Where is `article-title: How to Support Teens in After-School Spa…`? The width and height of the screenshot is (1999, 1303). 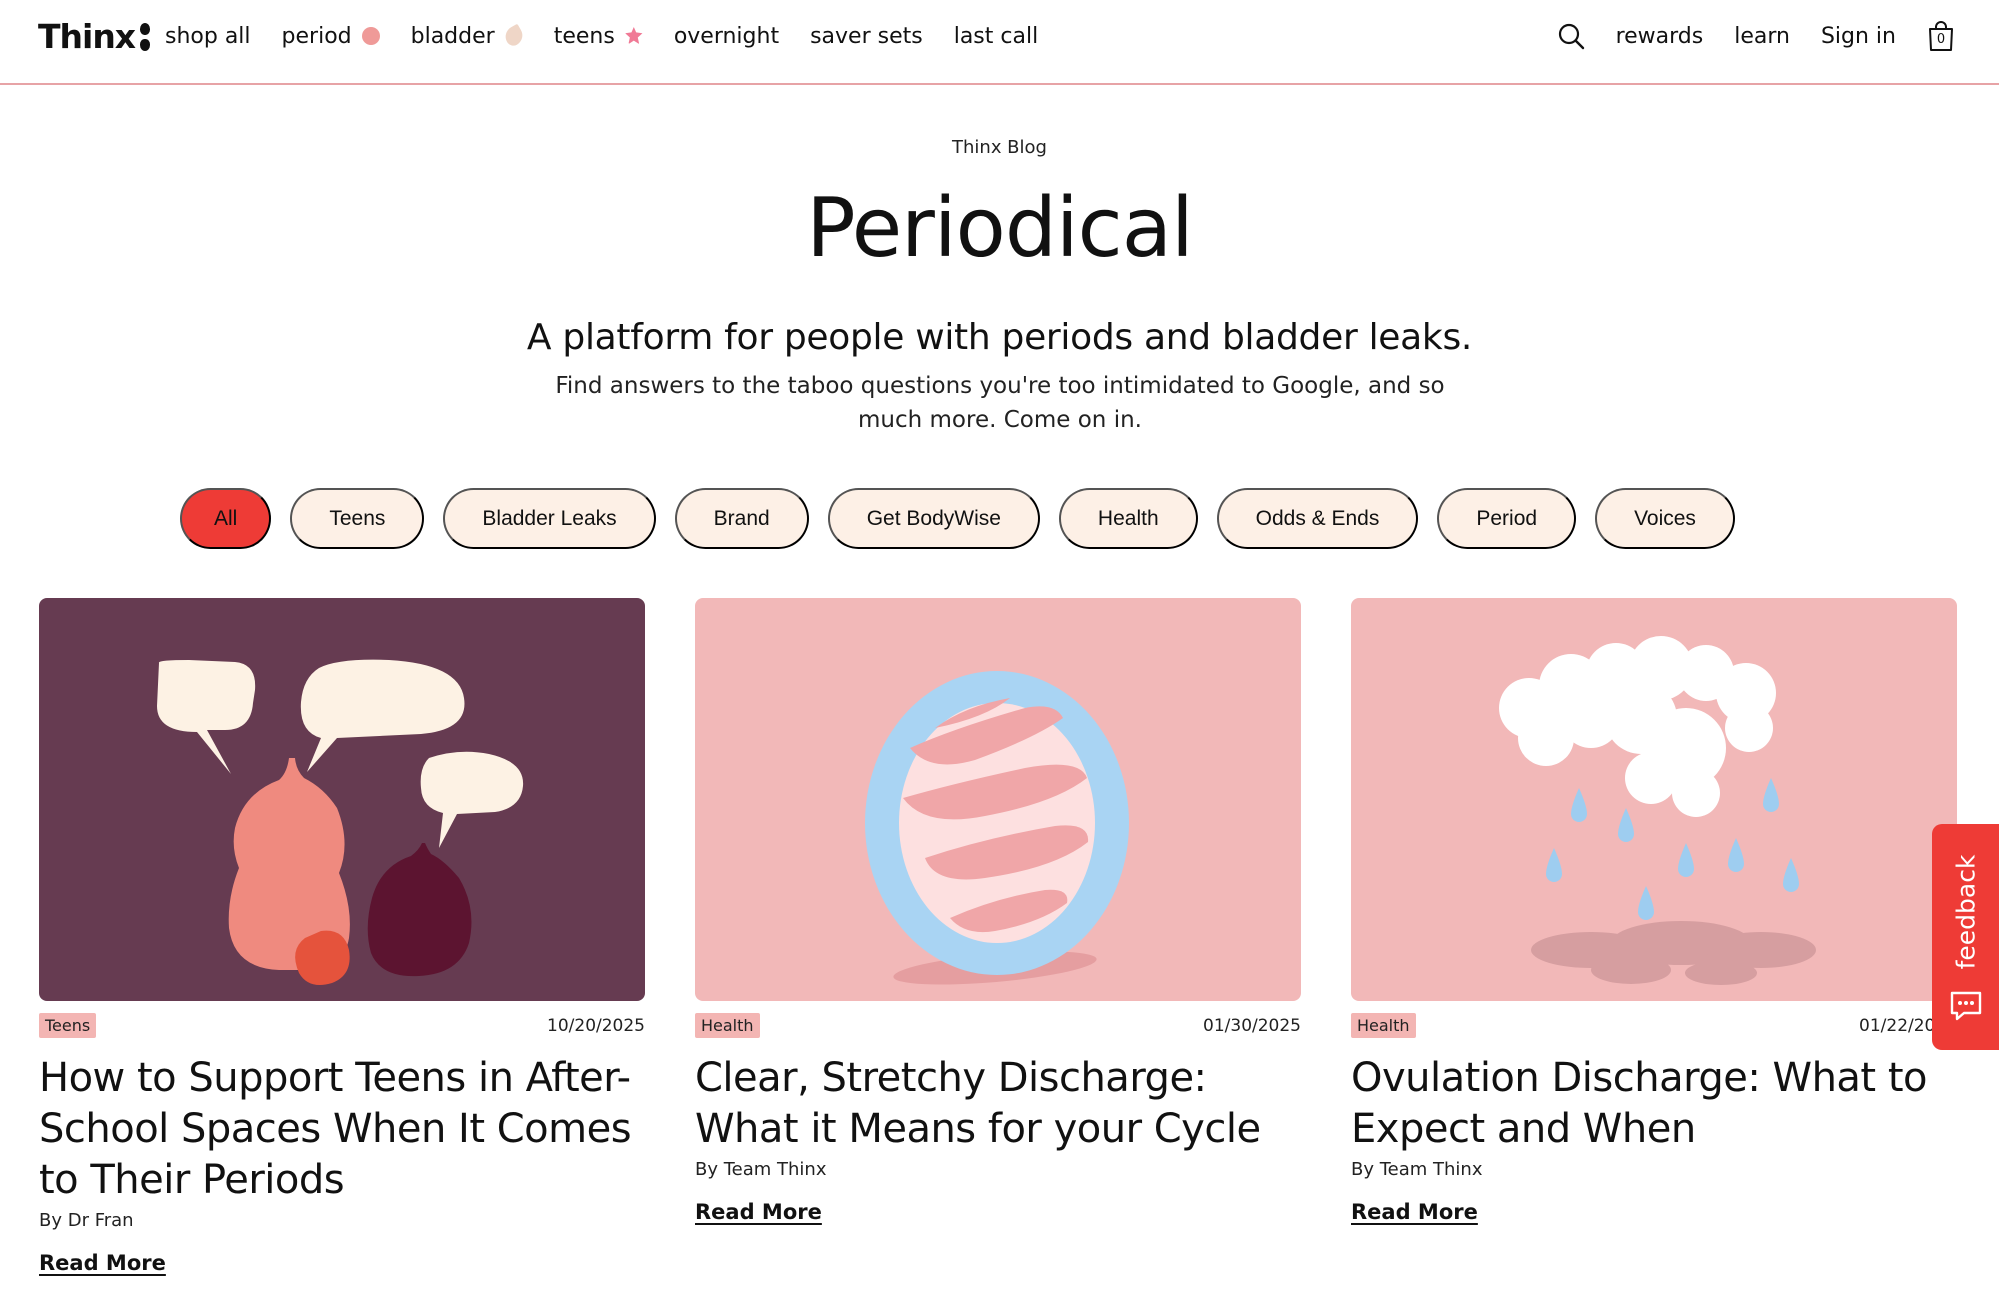 article-title: How to Support Teens in After-School Spa… is located at coordinates (342, 1129).